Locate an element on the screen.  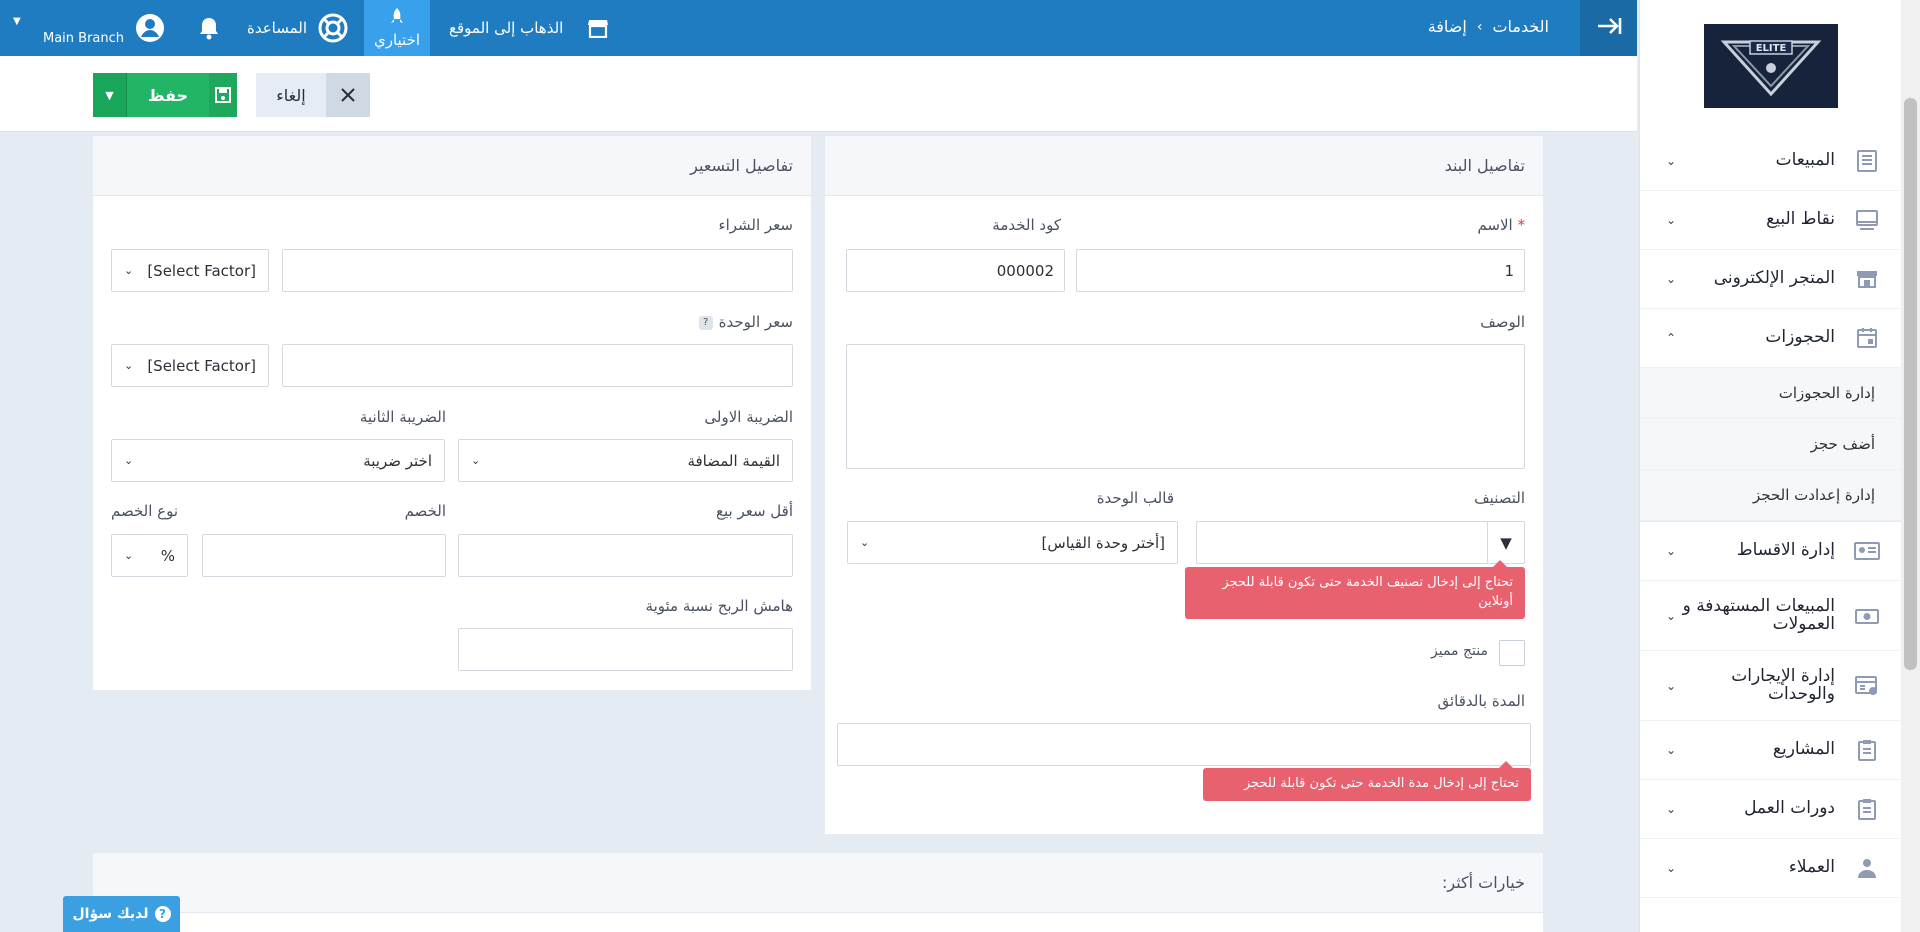
name-label: * الاسم is located at coordinates (1501, 225).